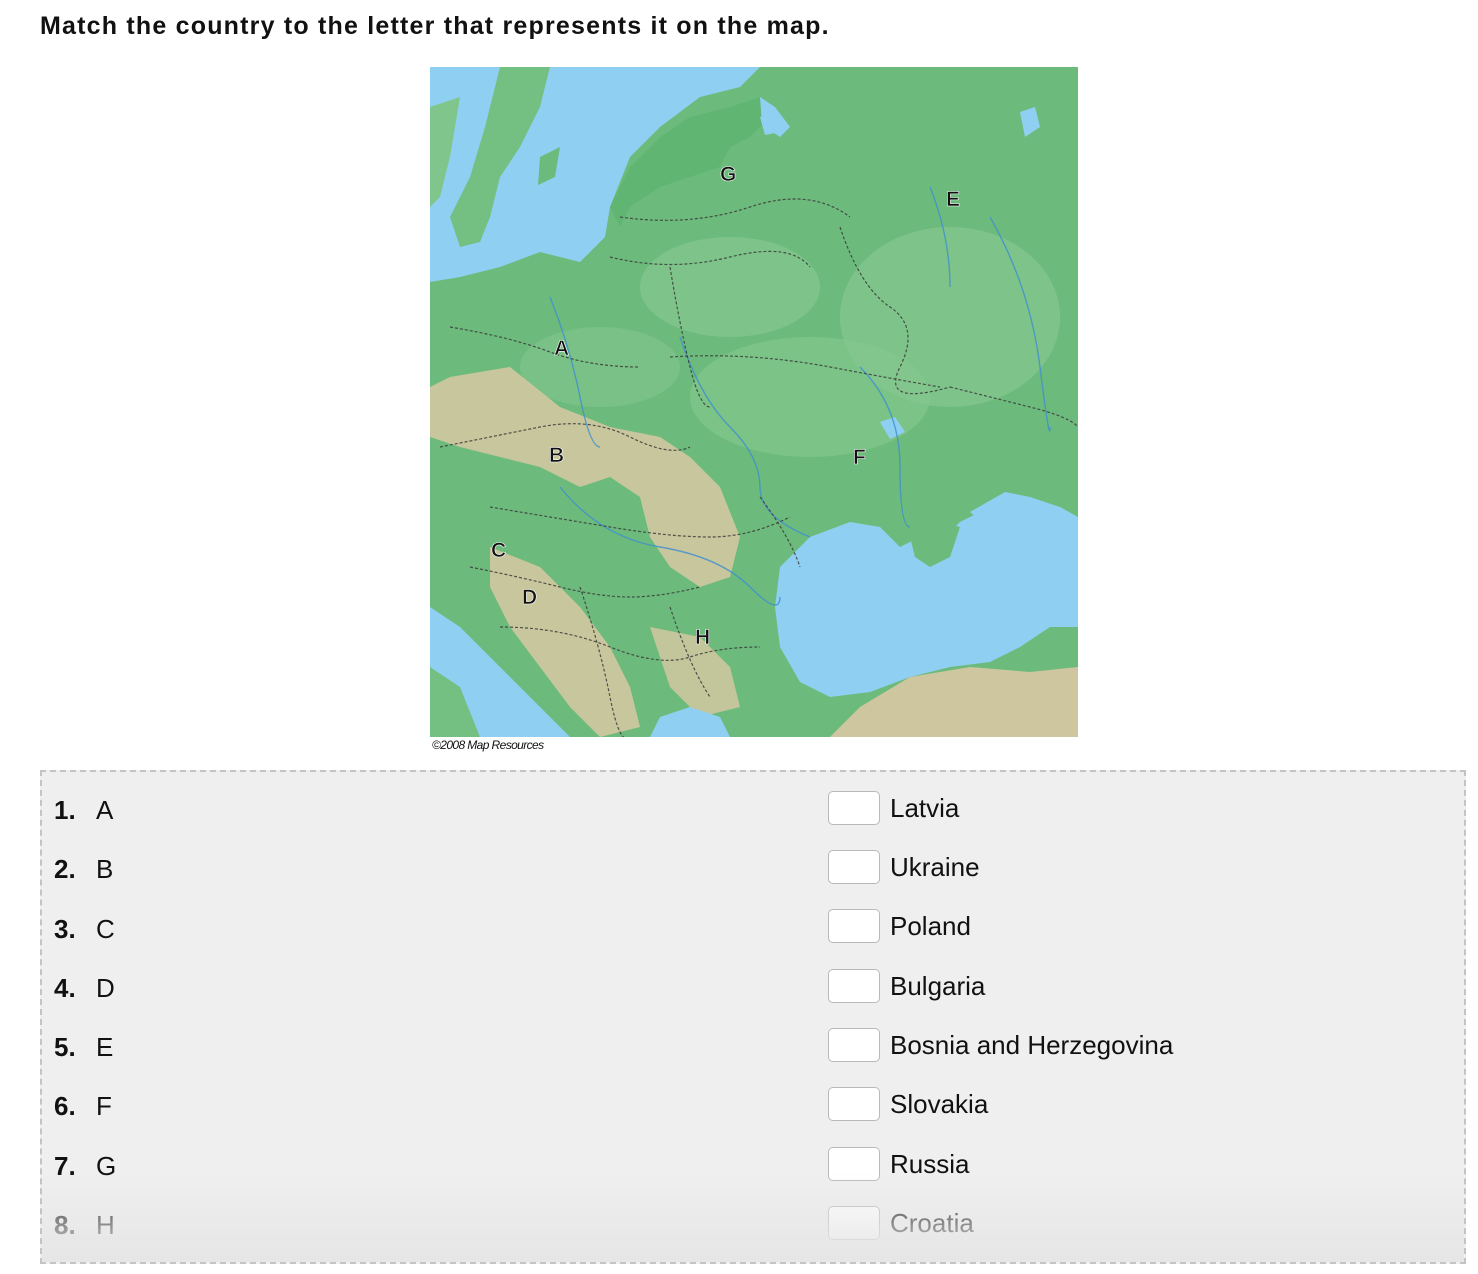  Describe the element at coordinates (854, 1164) in the screenshot. I see `answer-input-russia` at that location.